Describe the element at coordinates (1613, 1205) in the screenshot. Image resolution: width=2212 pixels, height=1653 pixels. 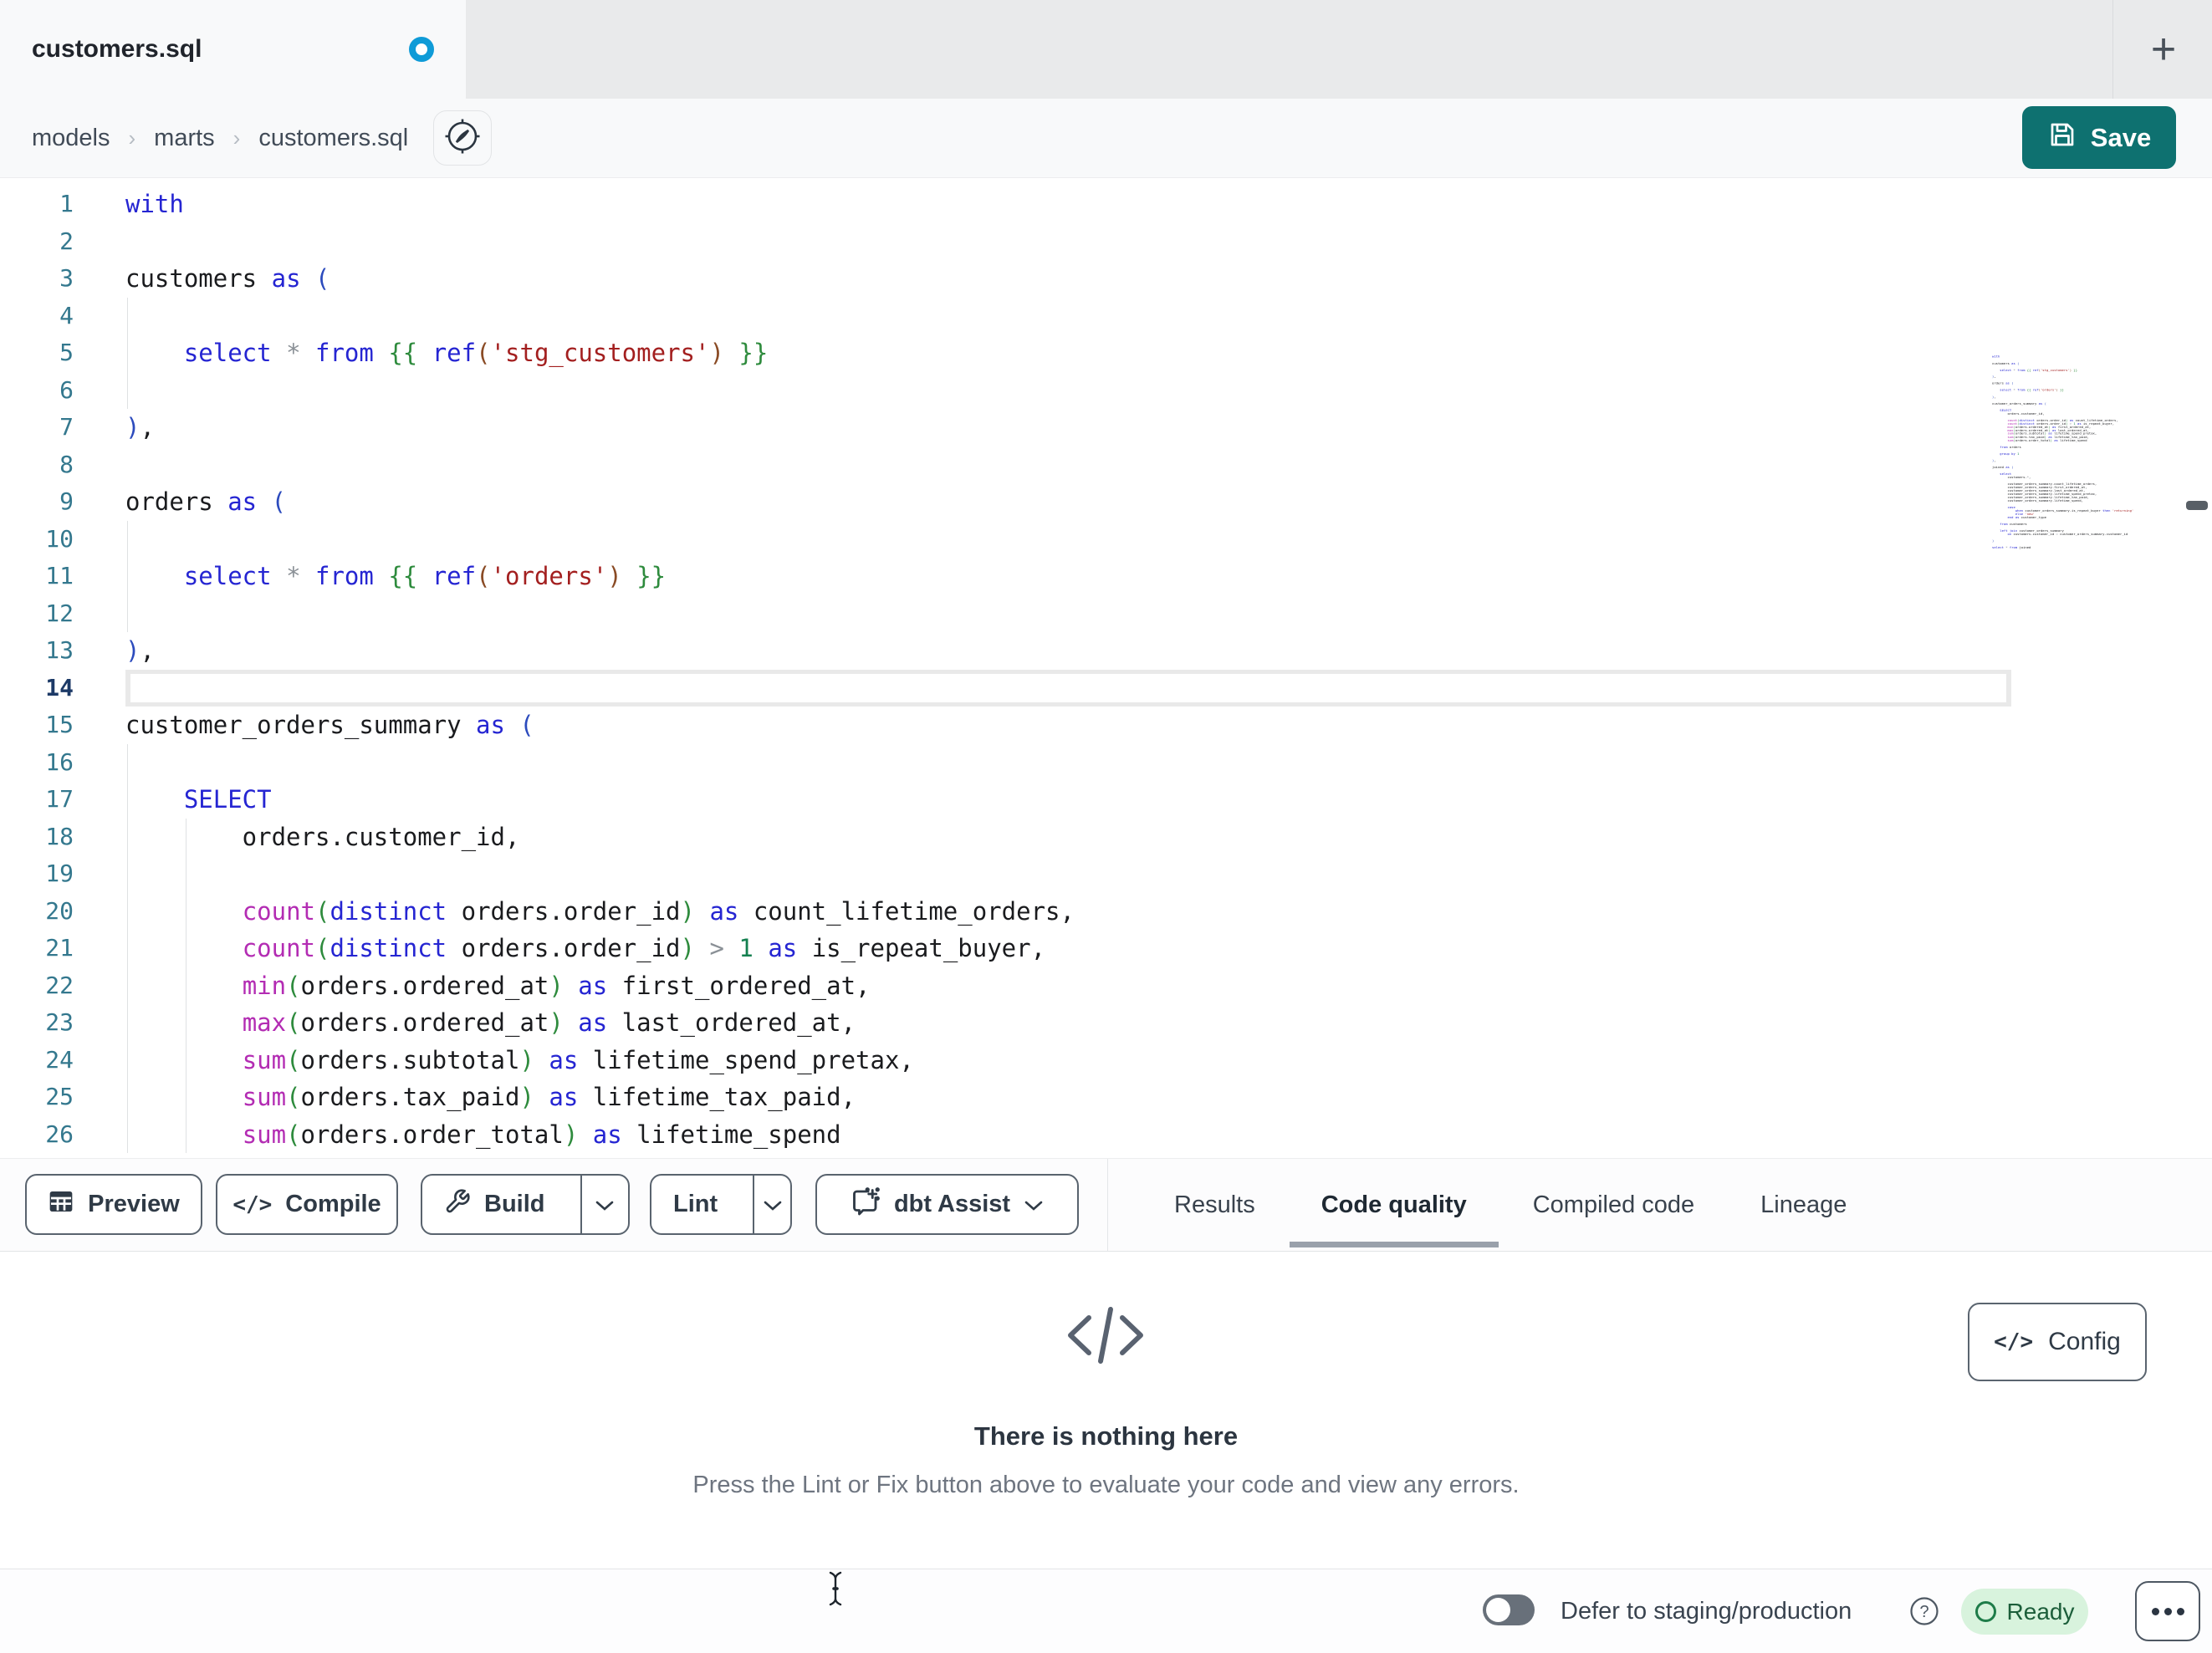
I see `tab-compiled-code: Compiled code` at that location.